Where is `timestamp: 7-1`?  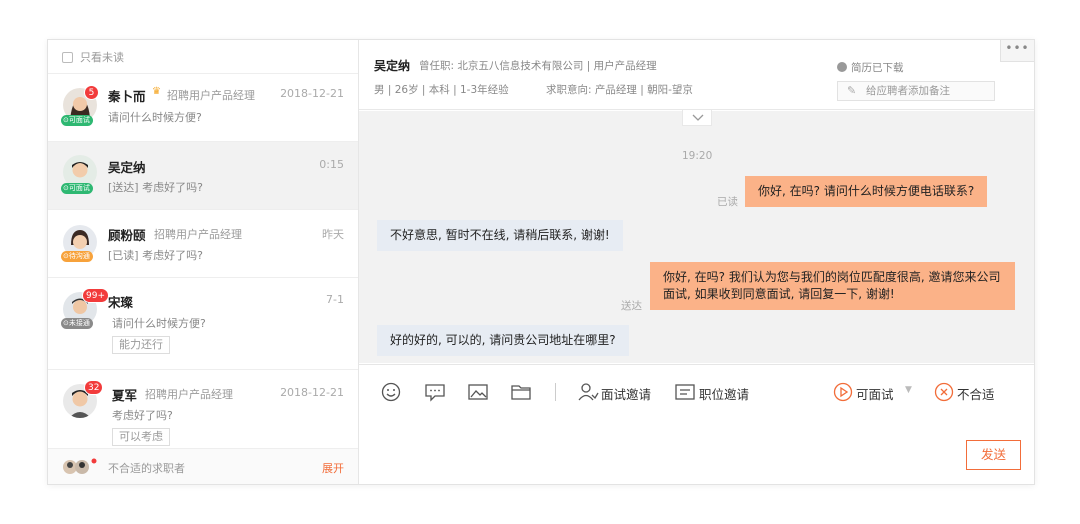 timestamp: 7-1 is located at coordinates (335, 299).